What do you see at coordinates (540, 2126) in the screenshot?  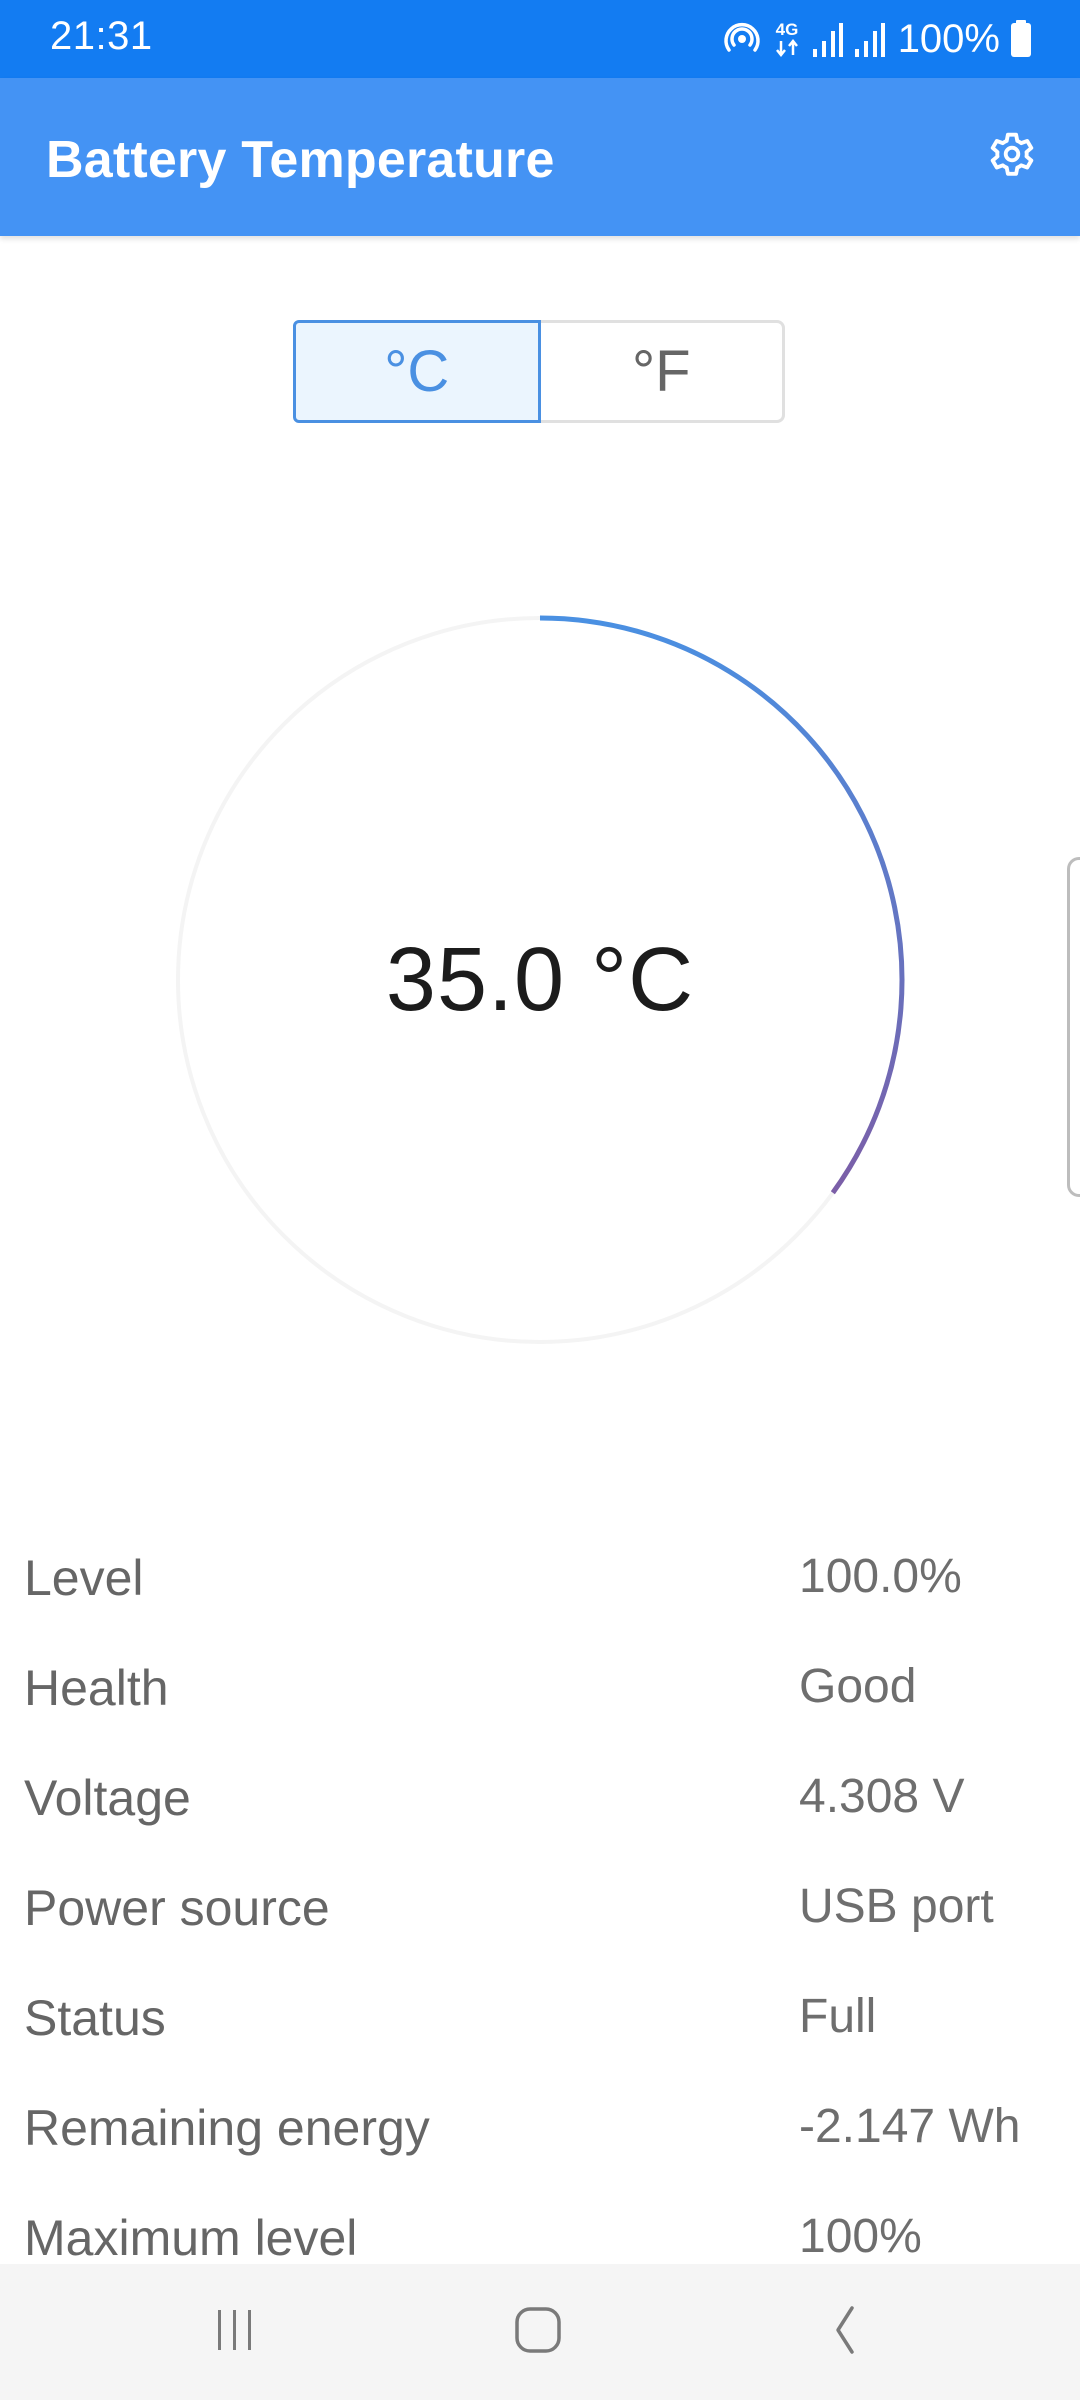 I see `info-row-remaining-energy: Remaining energy -2.147 Wh` at bounding box center [540, 2126].